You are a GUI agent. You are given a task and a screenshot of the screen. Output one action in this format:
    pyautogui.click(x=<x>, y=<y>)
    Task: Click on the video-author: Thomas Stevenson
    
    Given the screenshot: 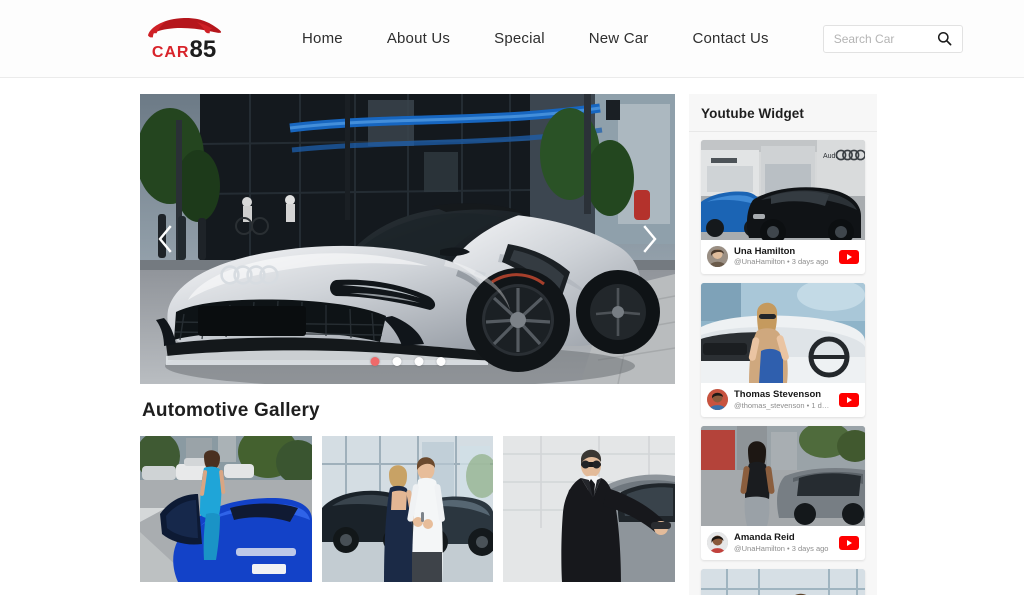 What is the action you would take?
    pyautogui.click(x=778, y=395)
    